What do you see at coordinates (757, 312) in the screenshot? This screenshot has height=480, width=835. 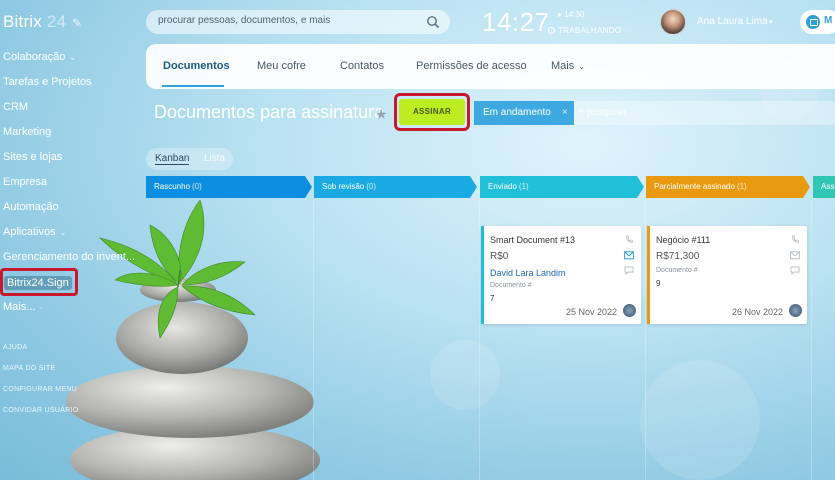 I see `card-date: 26 Nov 2022` at bounding box center [757, 312].